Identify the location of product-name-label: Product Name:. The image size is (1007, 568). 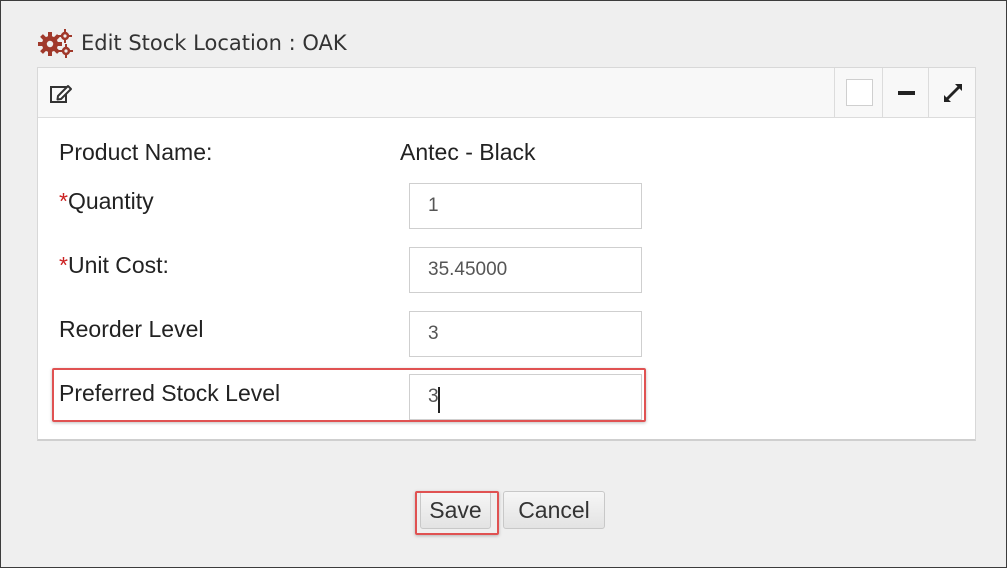
(136, 152).